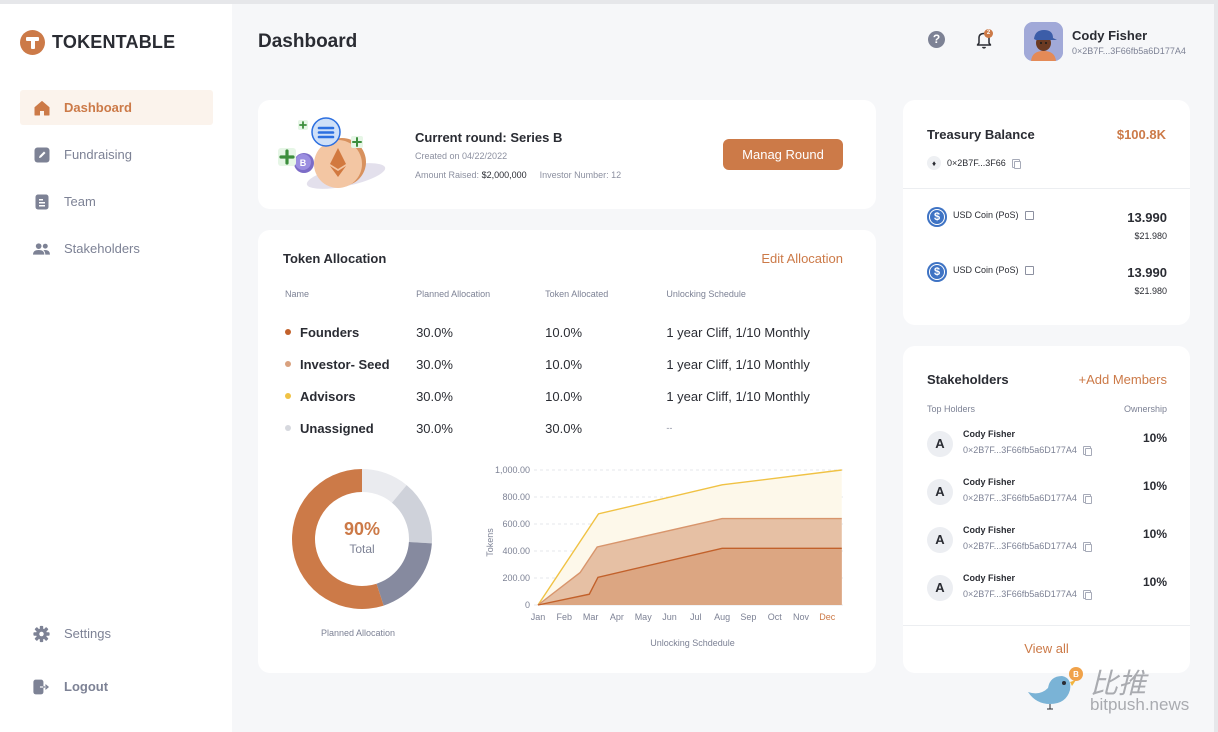 The width and height of the screenshot is (1218, 732). I want to click on row-name: Investor- Seed, so click(350, 364).